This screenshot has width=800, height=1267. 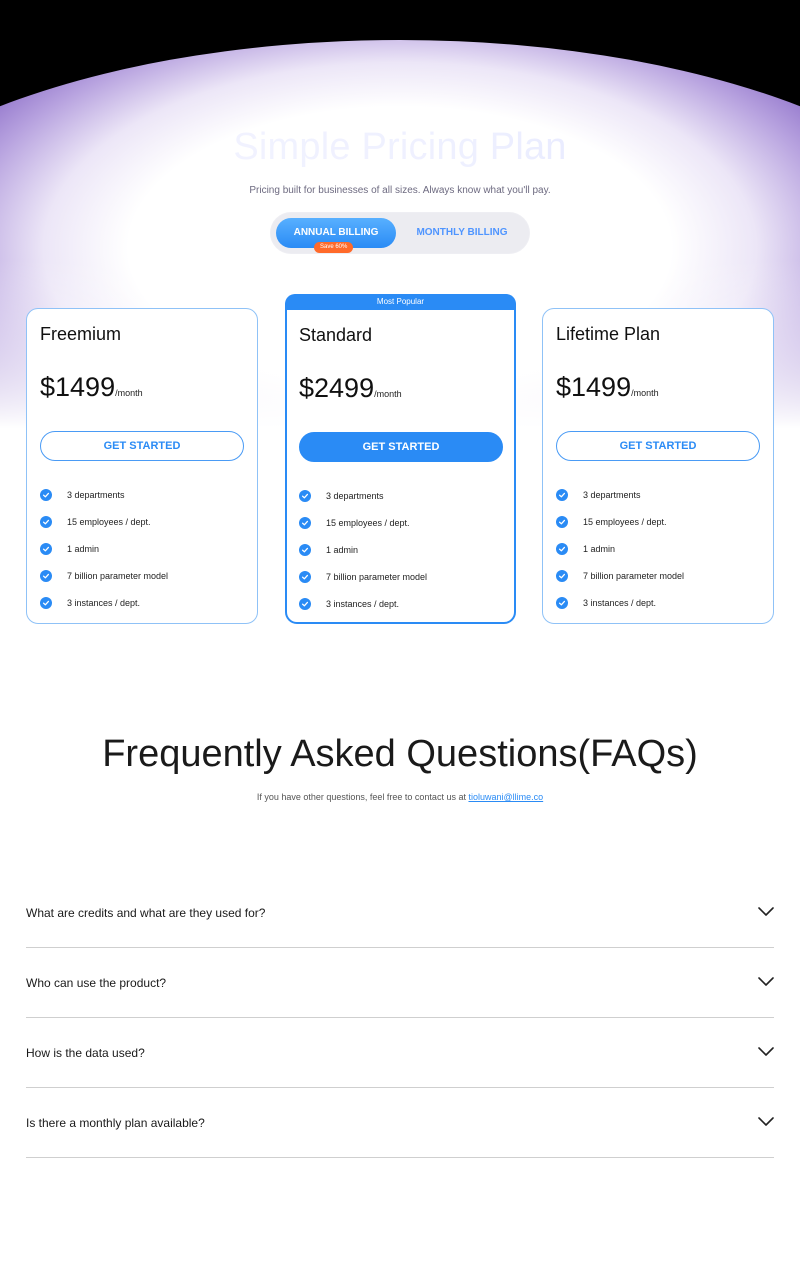 I want to click on most-popular-ribbon: Most Popular, so click(x=400, y=302).